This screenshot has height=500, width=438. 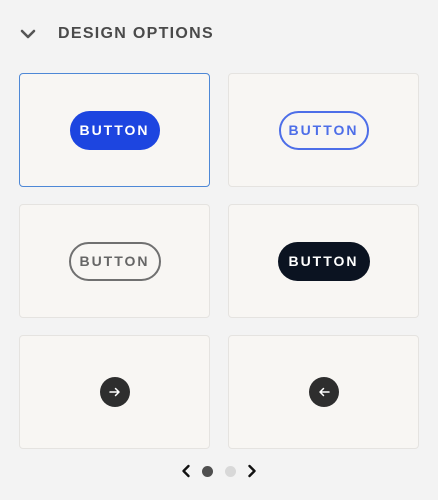 What do you see at coordinates (252, 471) in the screenshot?
I see `chevron-right-icon` at bounding box center [252, 471].